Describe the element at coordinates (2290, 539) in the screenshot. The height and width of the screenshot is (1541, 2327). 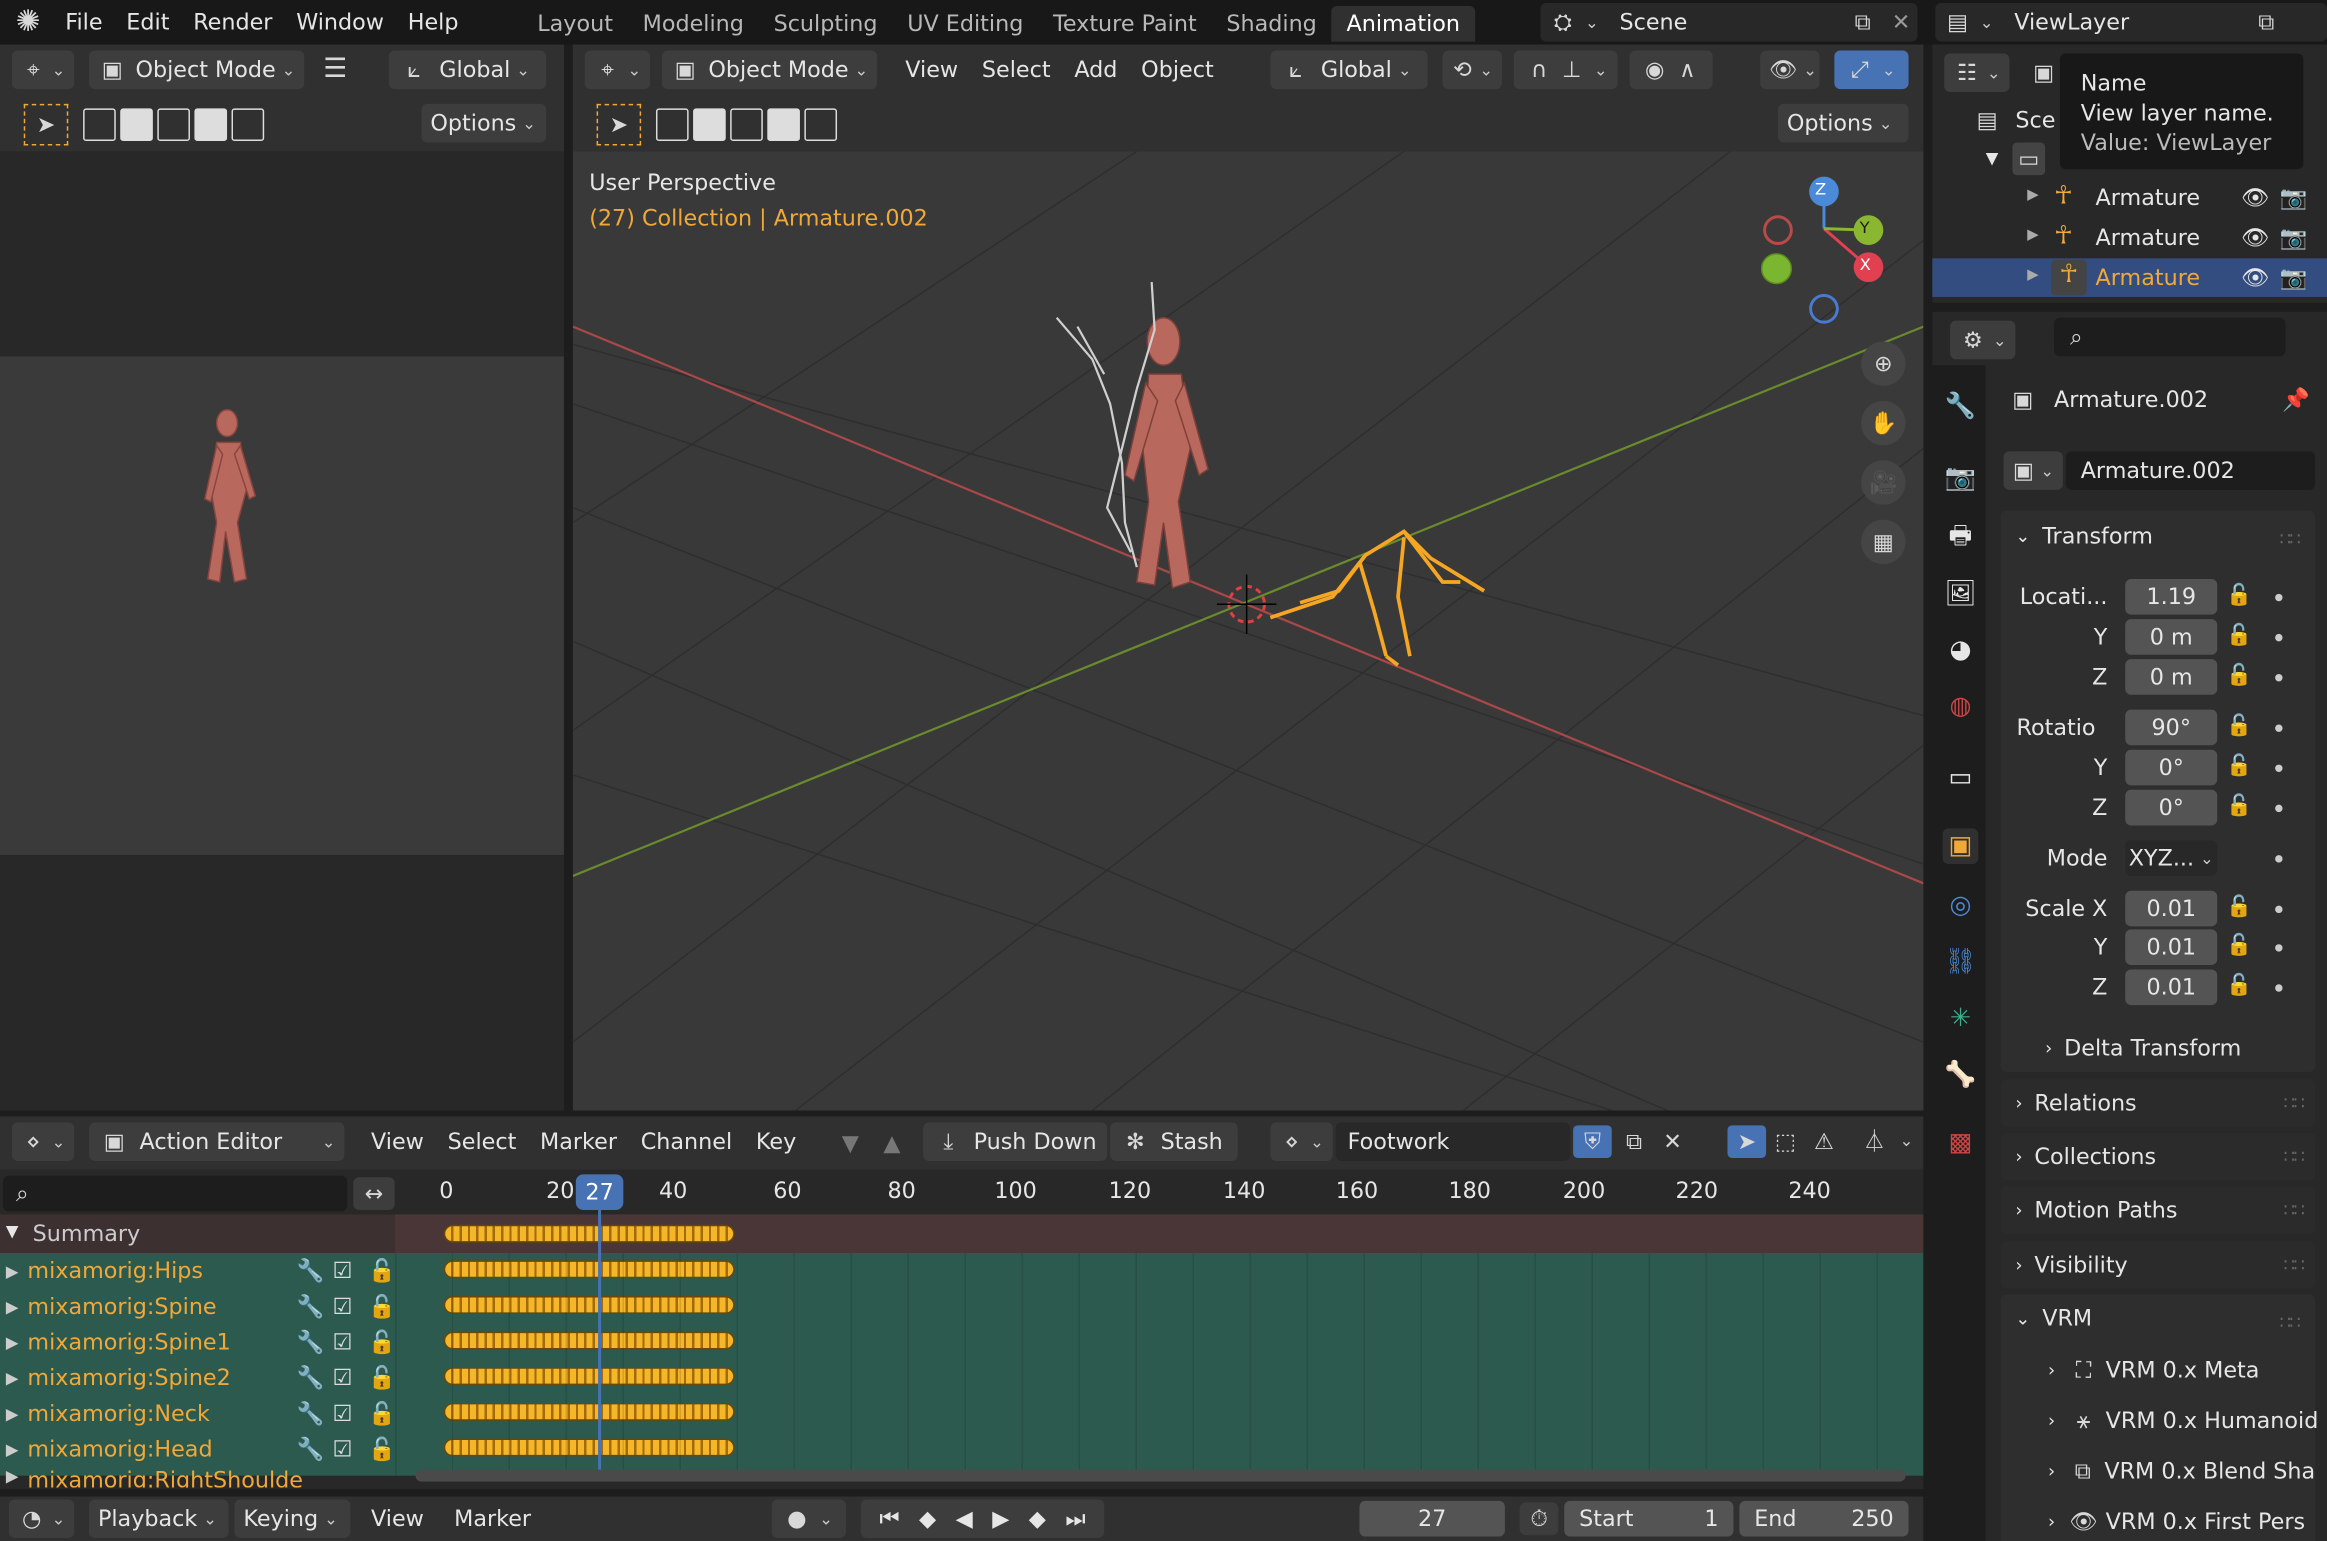
I see `drag-handle-icon: ∷∷` at that location.